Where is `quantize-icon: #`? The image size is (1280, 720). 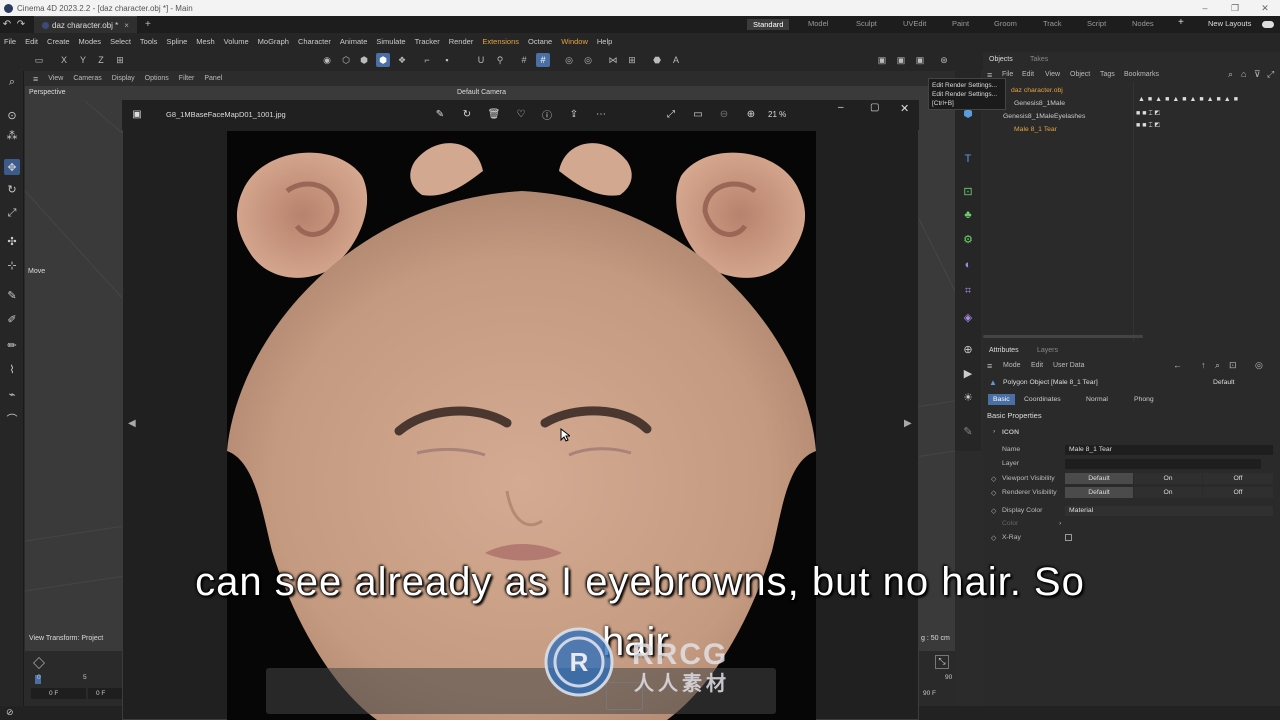
quantize-icon: # is located at coordinates (543, 60).